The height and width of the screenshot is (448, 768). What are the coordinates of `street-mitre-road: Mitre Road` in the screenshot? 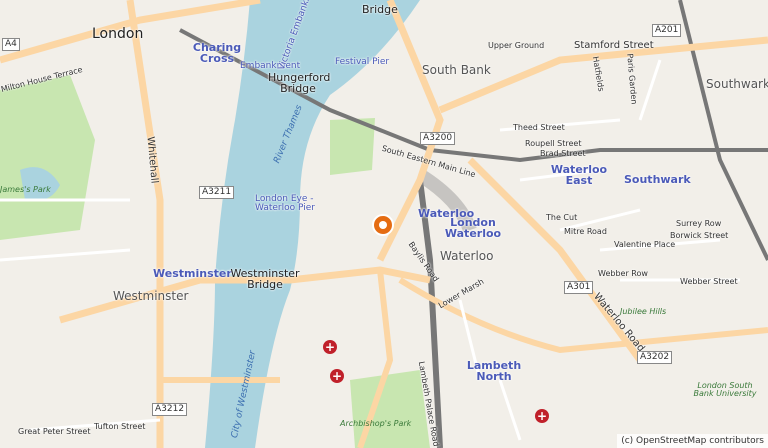 It's located at (585, 231).